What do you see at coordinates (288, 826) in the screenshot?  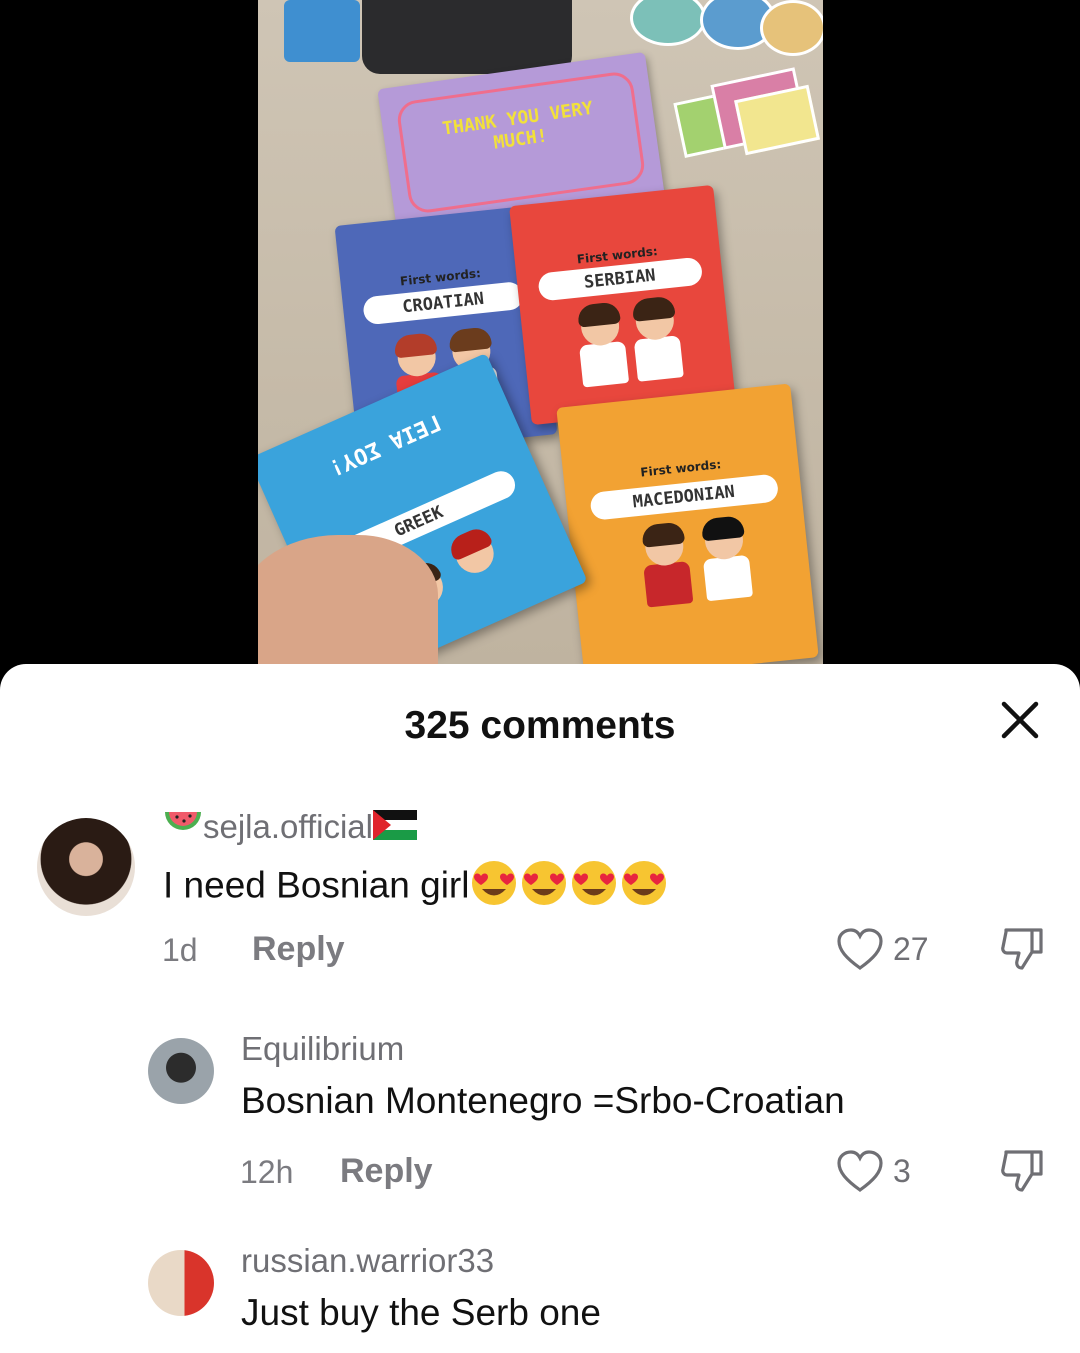 I see `username-text: sejla.official` at bounding box center [288, 826].